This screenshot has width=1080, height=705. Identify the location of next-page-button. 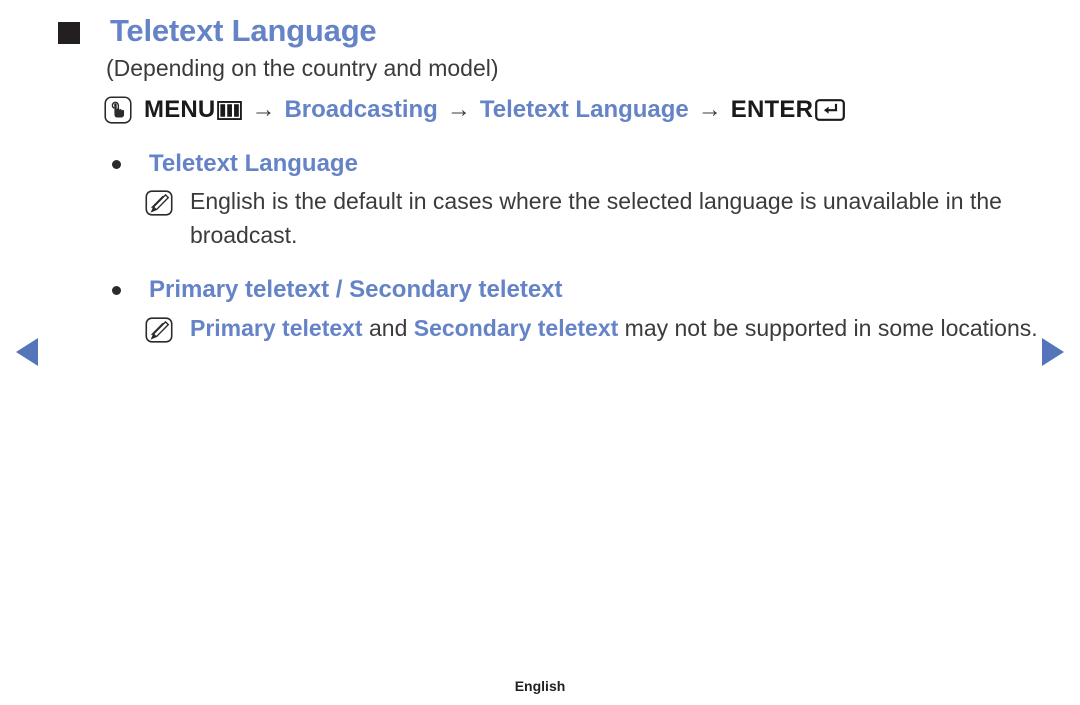
(1053, 352).